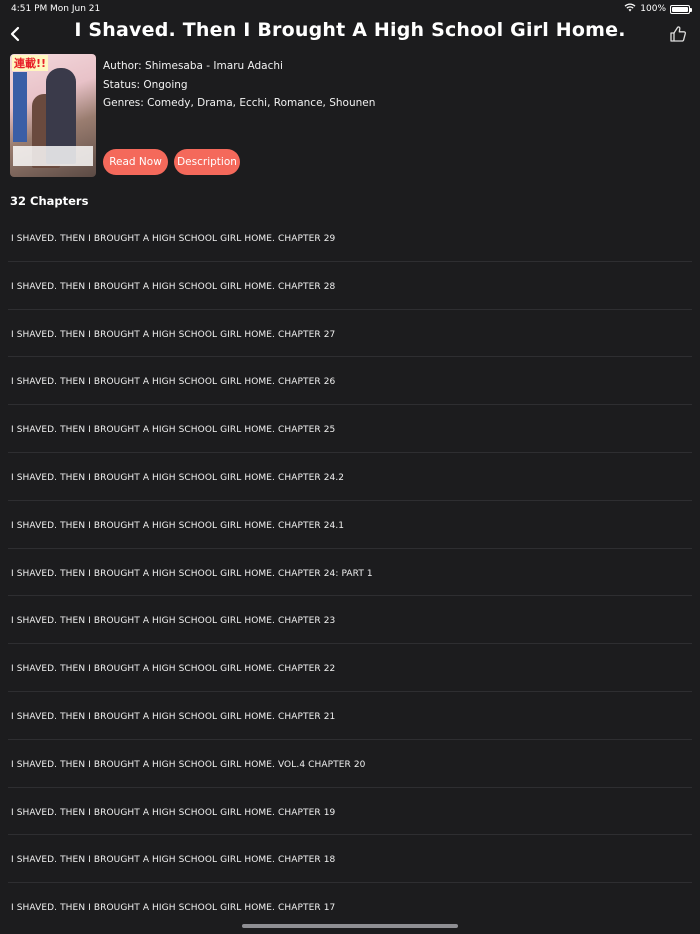 The width and height of the screenshot is (700, 934). Describe the element at coordinates (29, 9) in the screenshot. I see `status-time: 4:51 PM` at that location.